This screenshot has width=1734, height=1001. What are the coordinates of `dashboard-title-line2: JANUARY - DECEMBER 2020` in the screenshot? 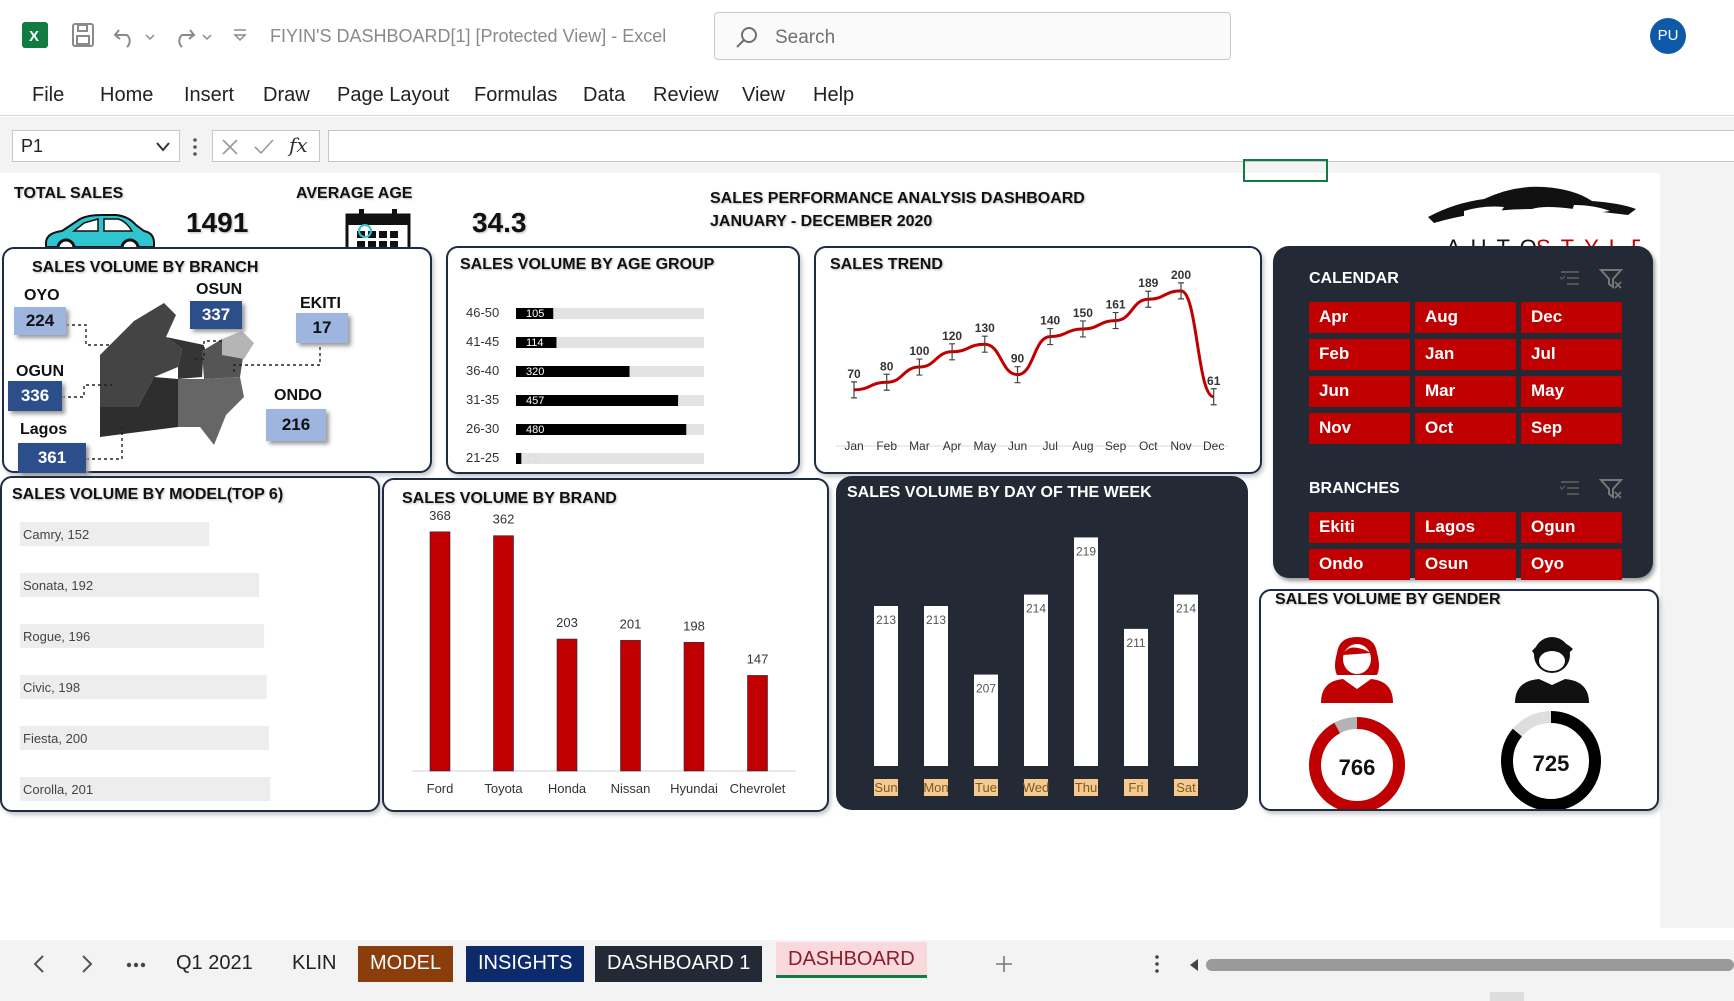 It's located at (821, 221).